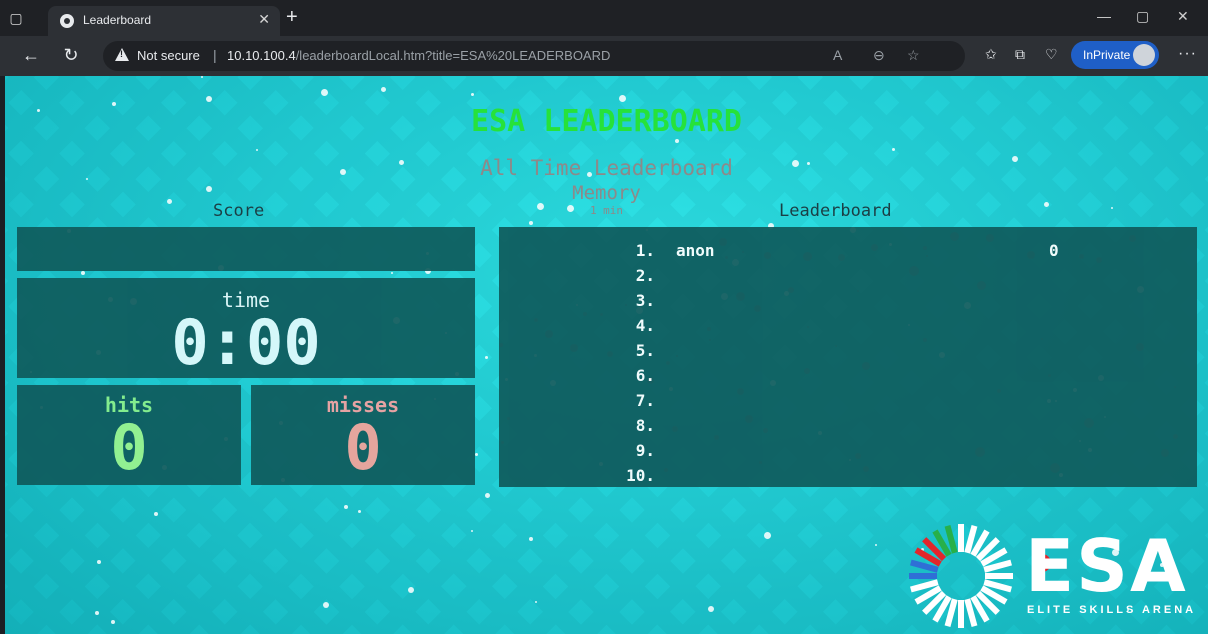 The width and height of the screenshot is (1208, 634). Describe the element at coordinates (604, 18) in the screenshot. I see `browser-tab-bar: ▢ Leaderboard ✕ + — ▢ ✕` at that location.